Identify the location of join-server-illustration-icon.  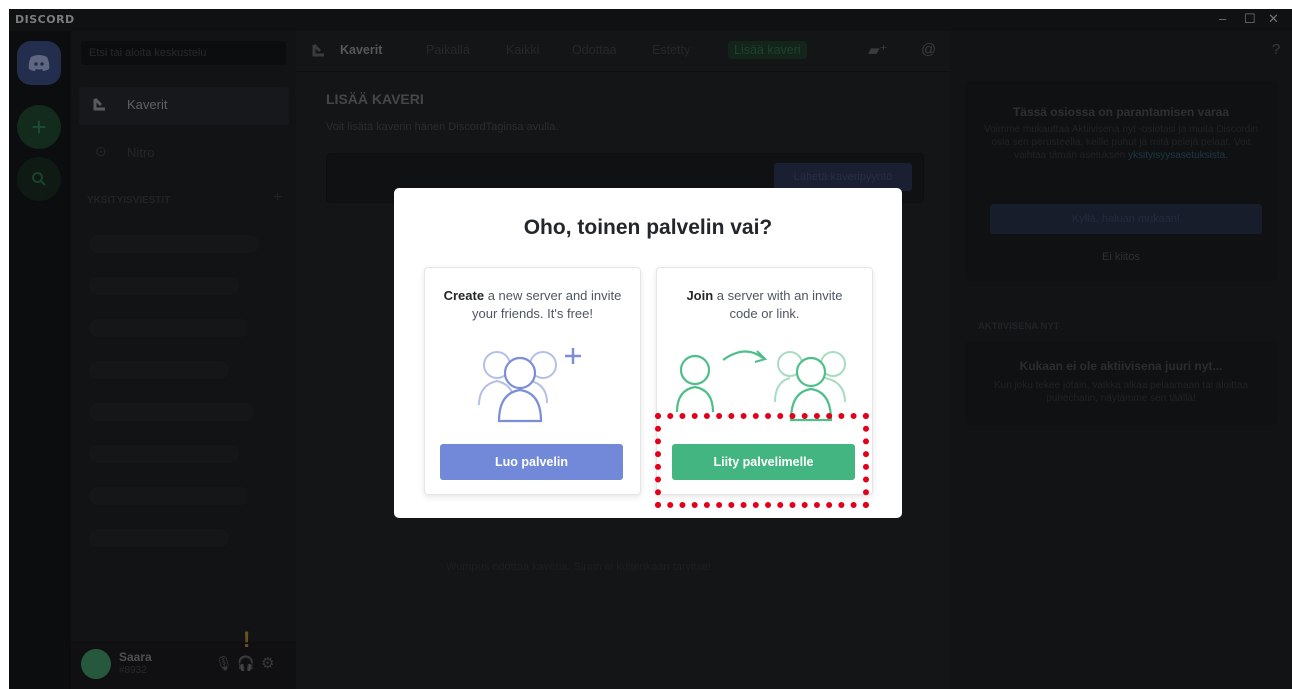
(760, 386).